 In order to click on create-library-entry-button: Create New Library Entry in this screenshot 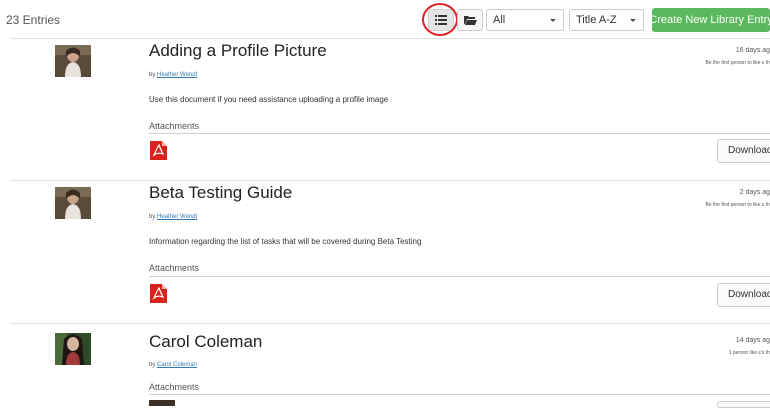, I will do `click(711, 20)`.